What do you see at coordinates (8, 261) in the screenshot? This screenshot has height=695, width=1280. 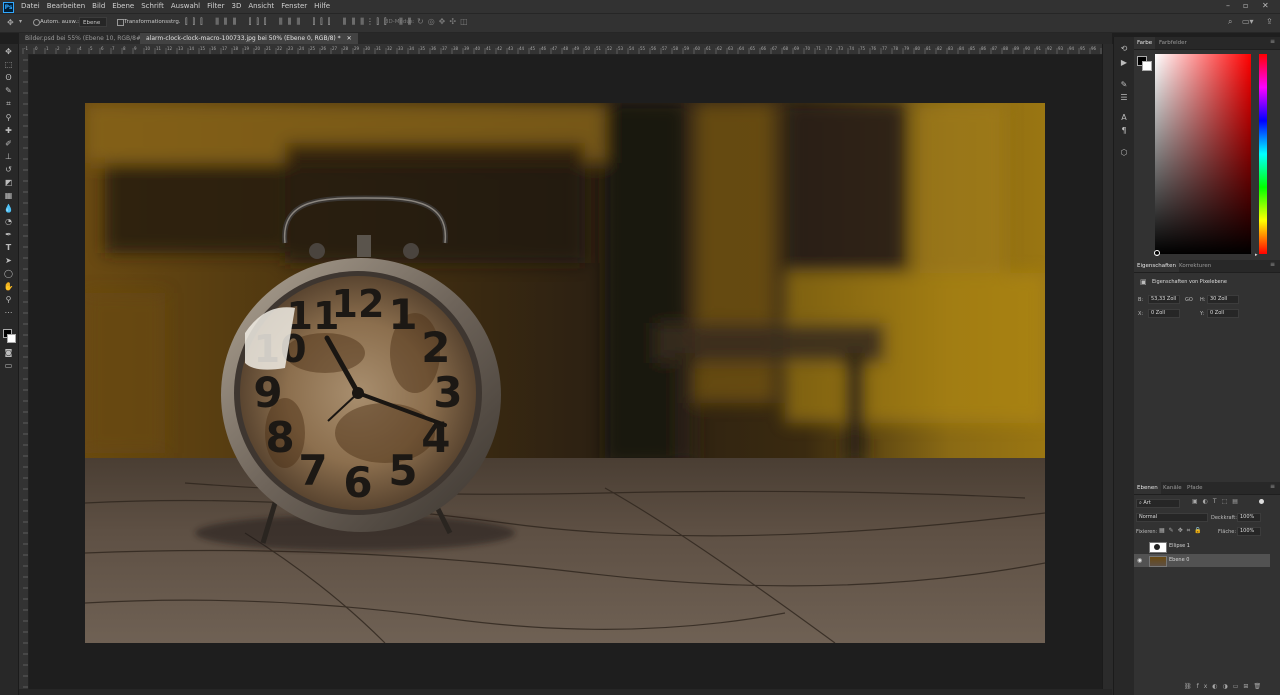 I see `path-selection-tool-icon: ➤` at bounding box center [8, 261].